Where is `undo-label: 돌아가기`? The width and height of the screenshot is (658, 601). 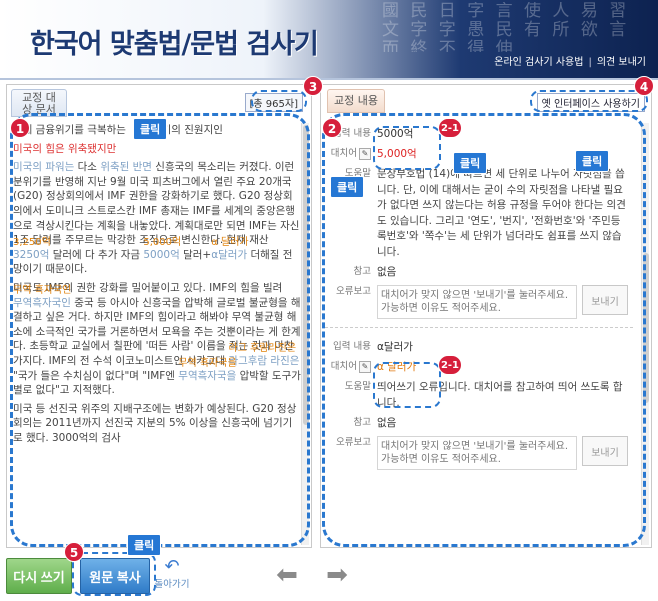
undo-label: 돌아가기 is located at coordinates (172, 584).